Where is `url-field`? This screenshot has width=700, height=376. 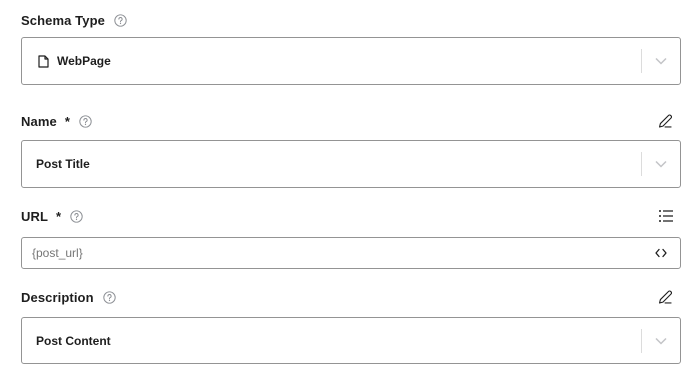
url-field is located at coordinates (351, 253).